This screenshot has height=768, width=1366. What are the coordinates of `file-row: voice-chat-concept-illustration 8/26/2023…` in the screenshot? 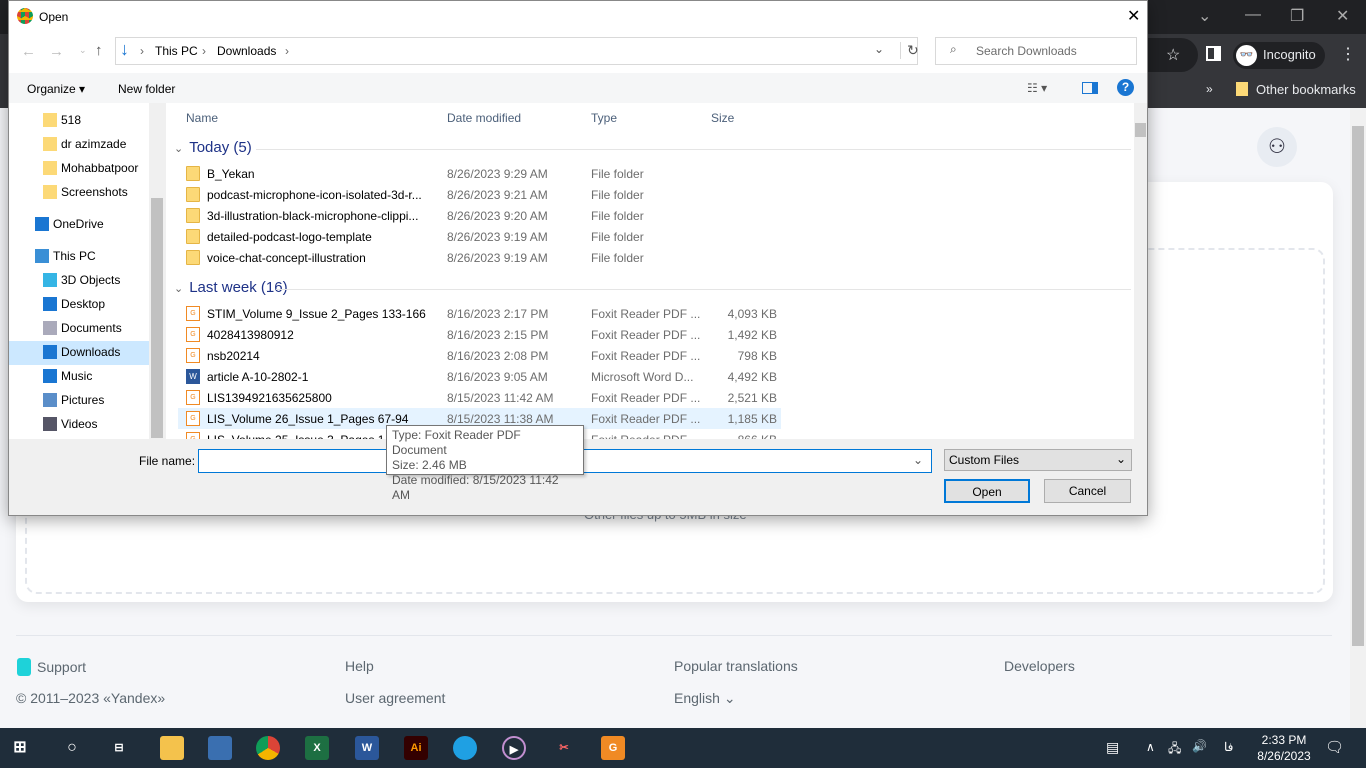 It's located at (479, 257).